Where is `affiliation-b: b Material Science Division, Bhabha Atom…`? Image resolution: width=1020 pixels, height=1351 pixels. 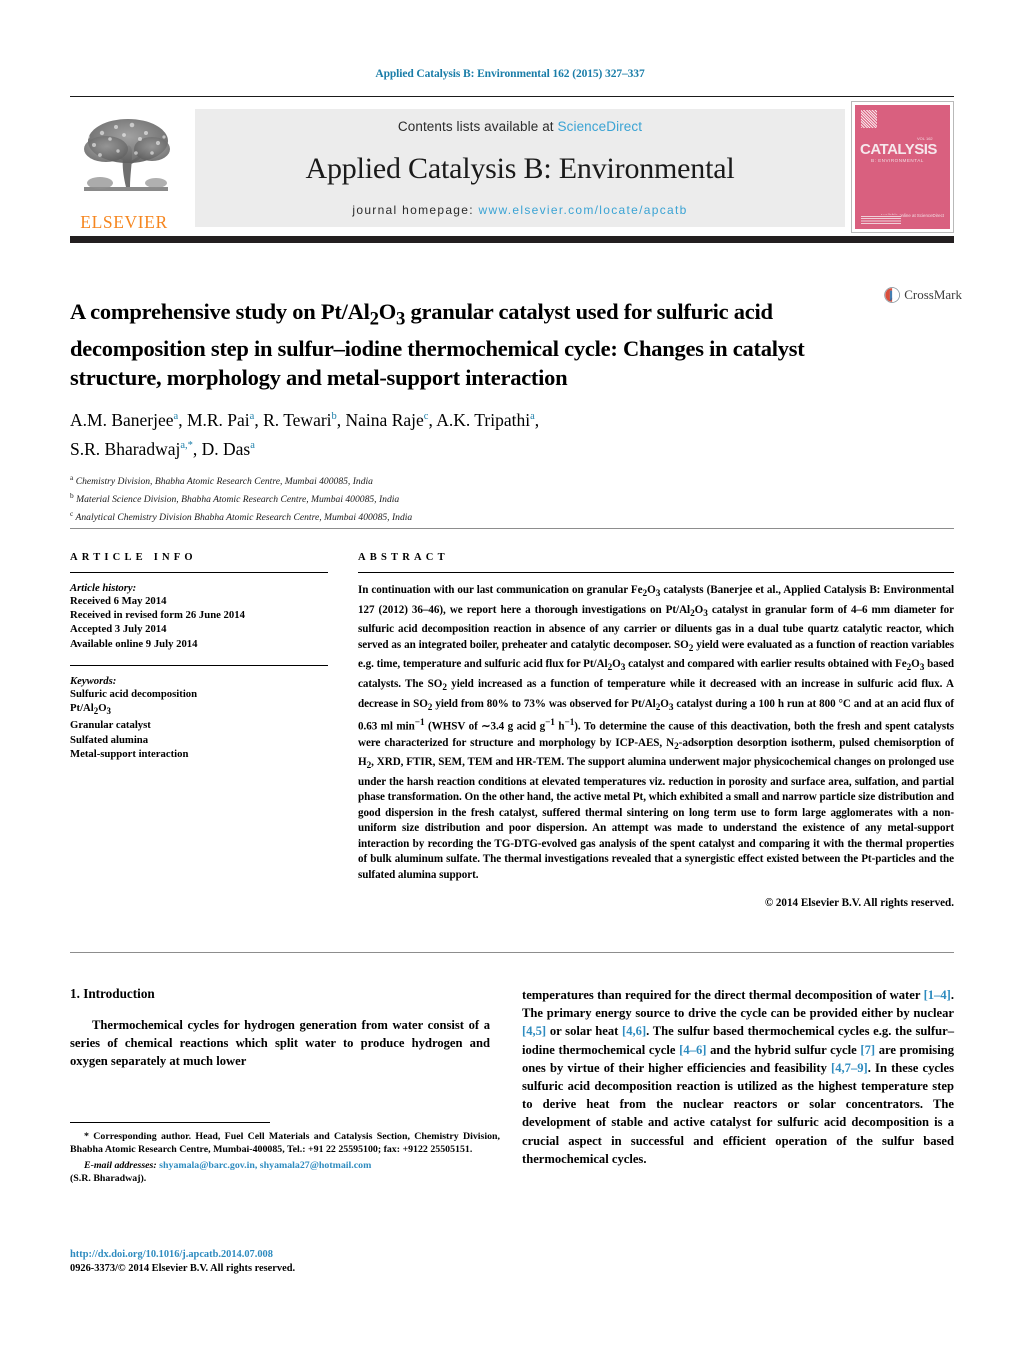 affiliation-b: b Material Science Division, Bhabha Atom… is located at coordinates (235, 497).